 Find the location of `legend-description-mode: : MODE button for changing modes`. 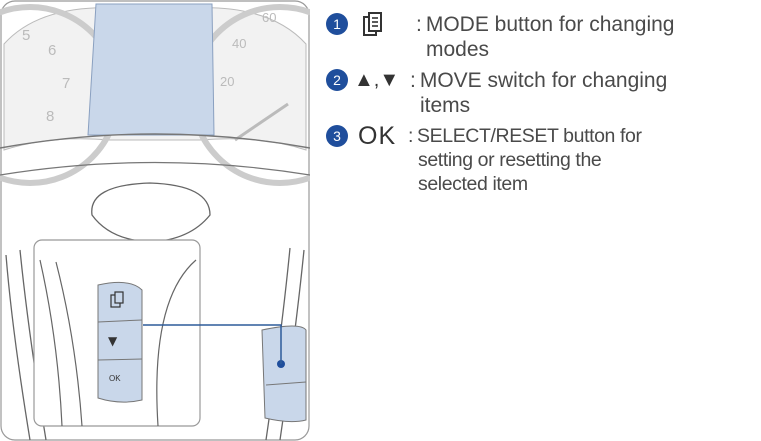

legend-description-mode: : MODE button for changing modes is located at coordinates (545, 36).